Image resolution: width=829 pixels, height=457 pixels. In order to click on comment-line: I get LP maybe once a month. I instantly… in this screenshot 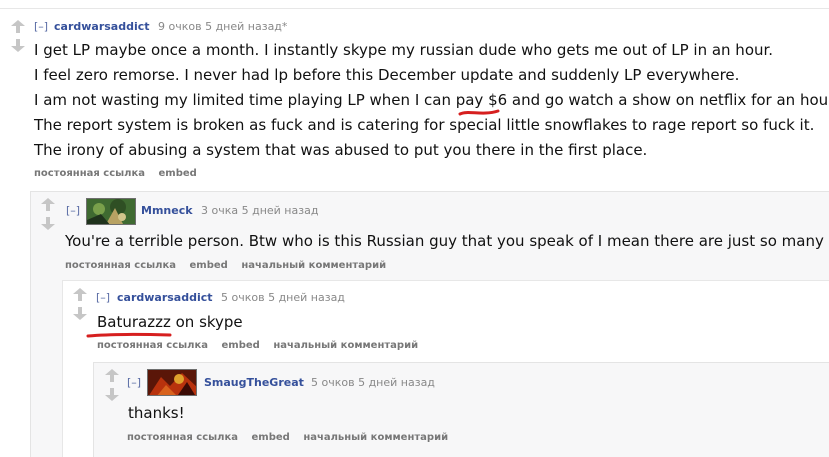, I will do `click(404, 50)`.